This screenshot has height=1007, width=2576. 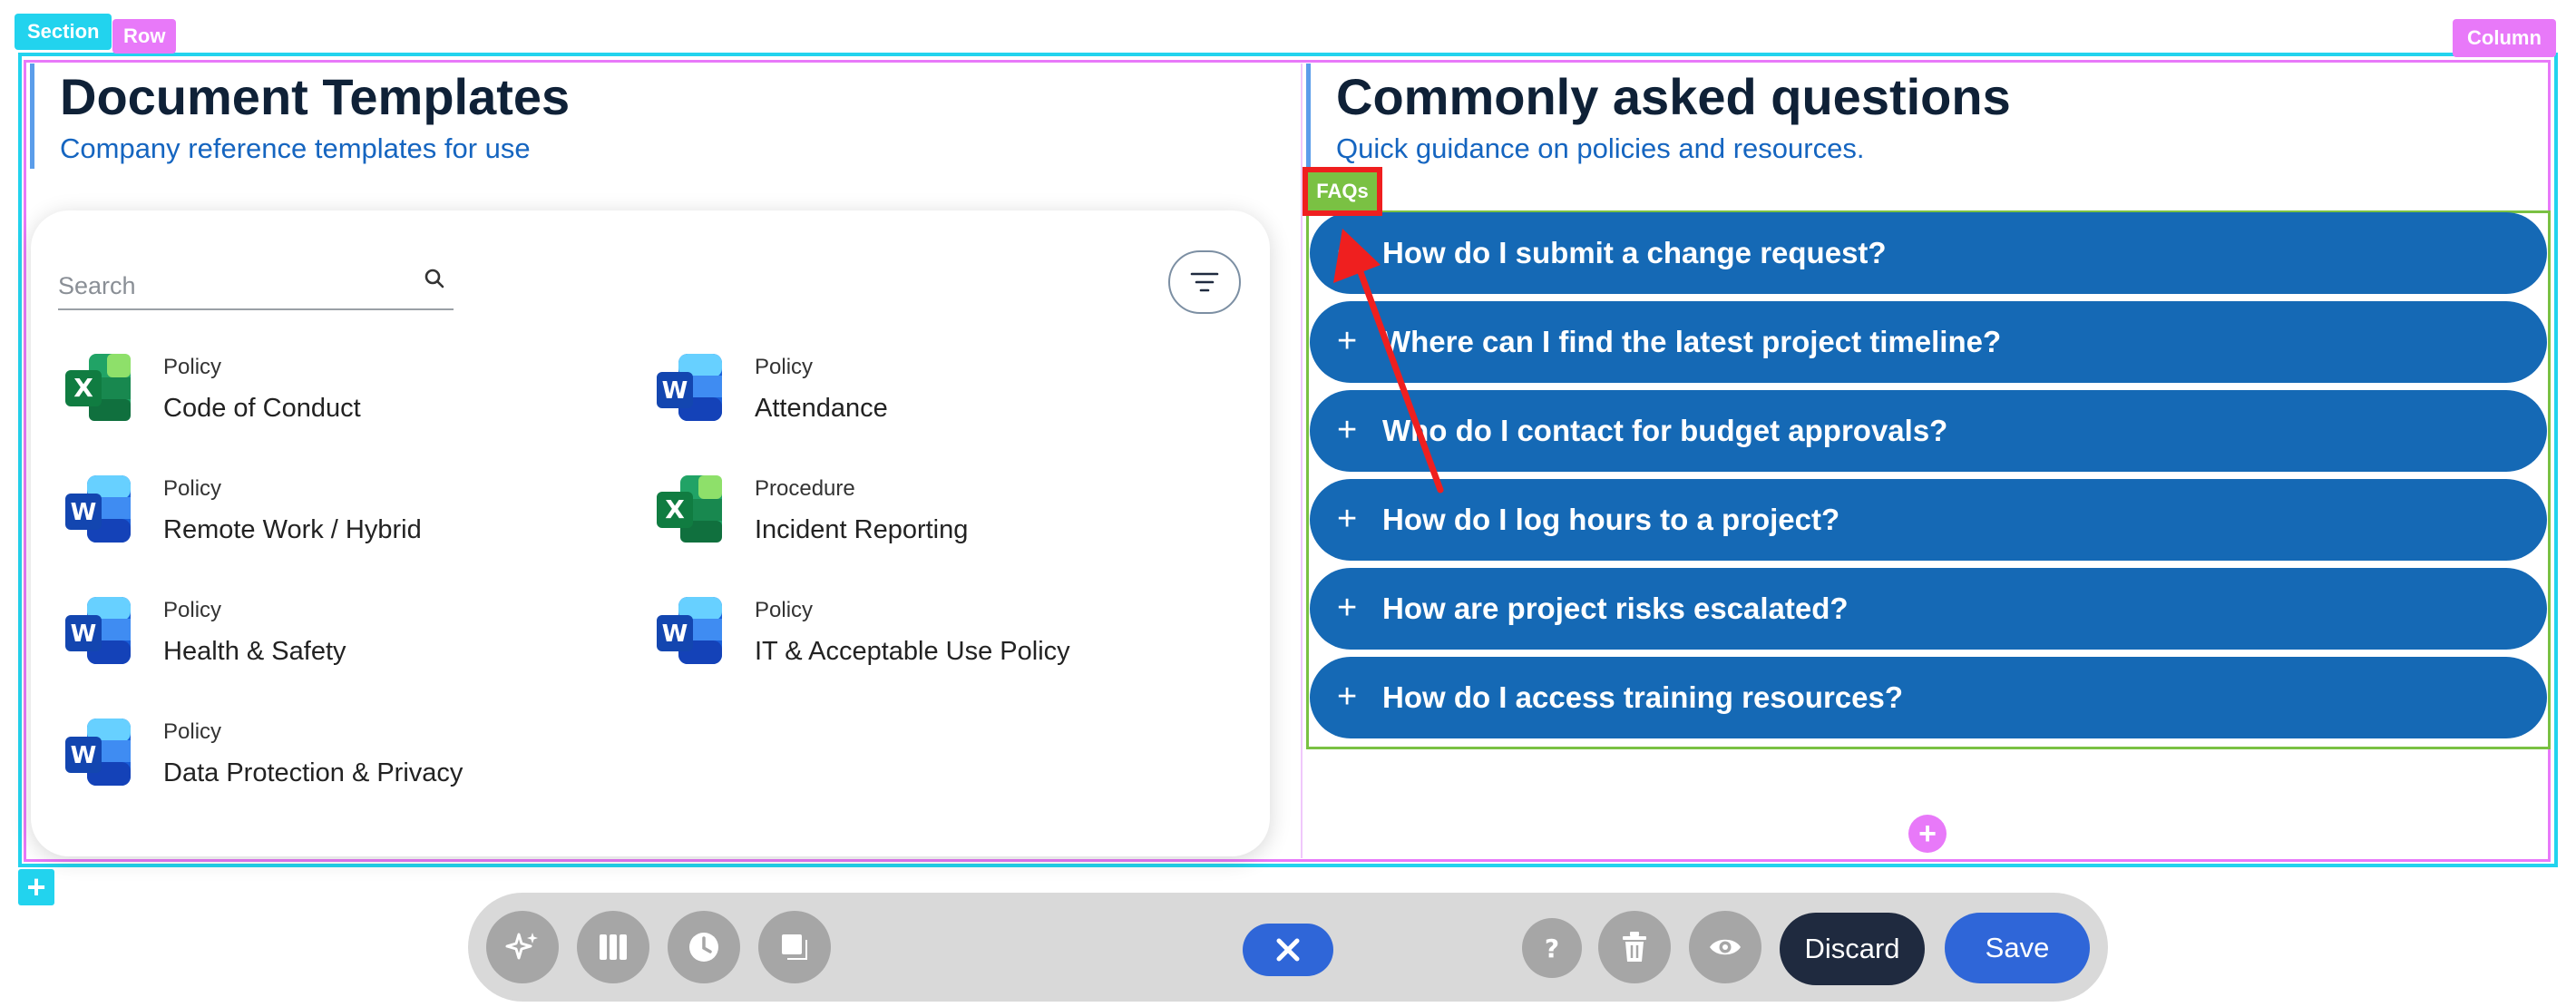 What do you see at coordinates (1611, 519) in the screenshot?
I see `faq-question: How do I log hours to a project?` at bounding box center [1611, 519].